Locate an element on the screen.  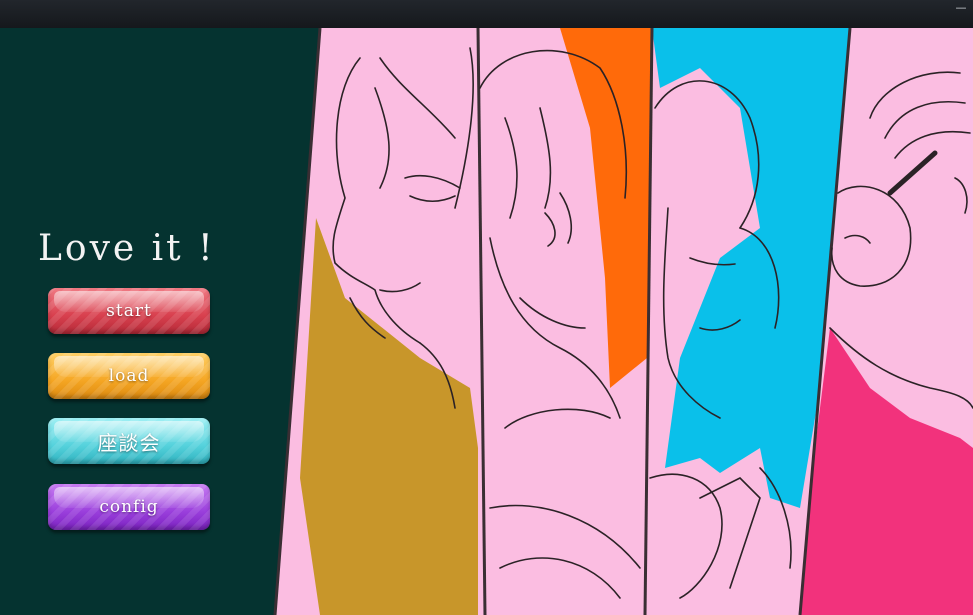
load-button-label: load is located at coordinates (129, 376).